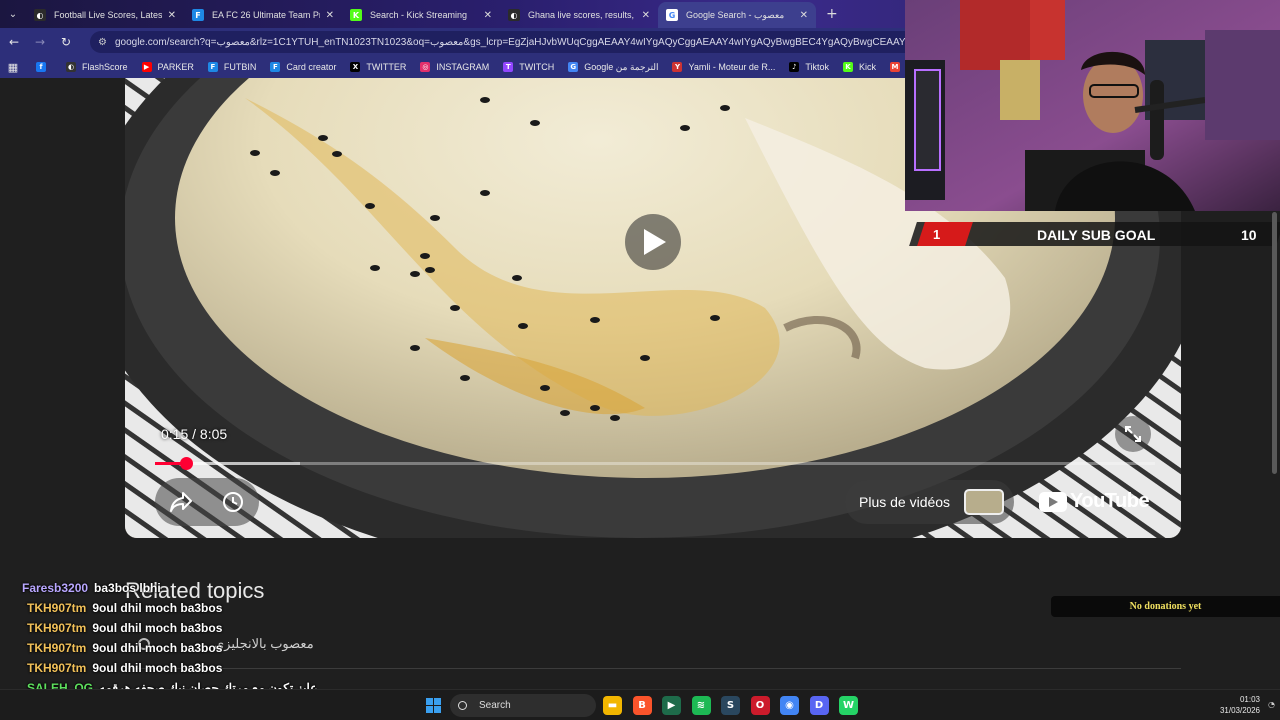  Describe the element at coordinates (819, 705) in the screenshot. I see `discord-icon: D` at that location.